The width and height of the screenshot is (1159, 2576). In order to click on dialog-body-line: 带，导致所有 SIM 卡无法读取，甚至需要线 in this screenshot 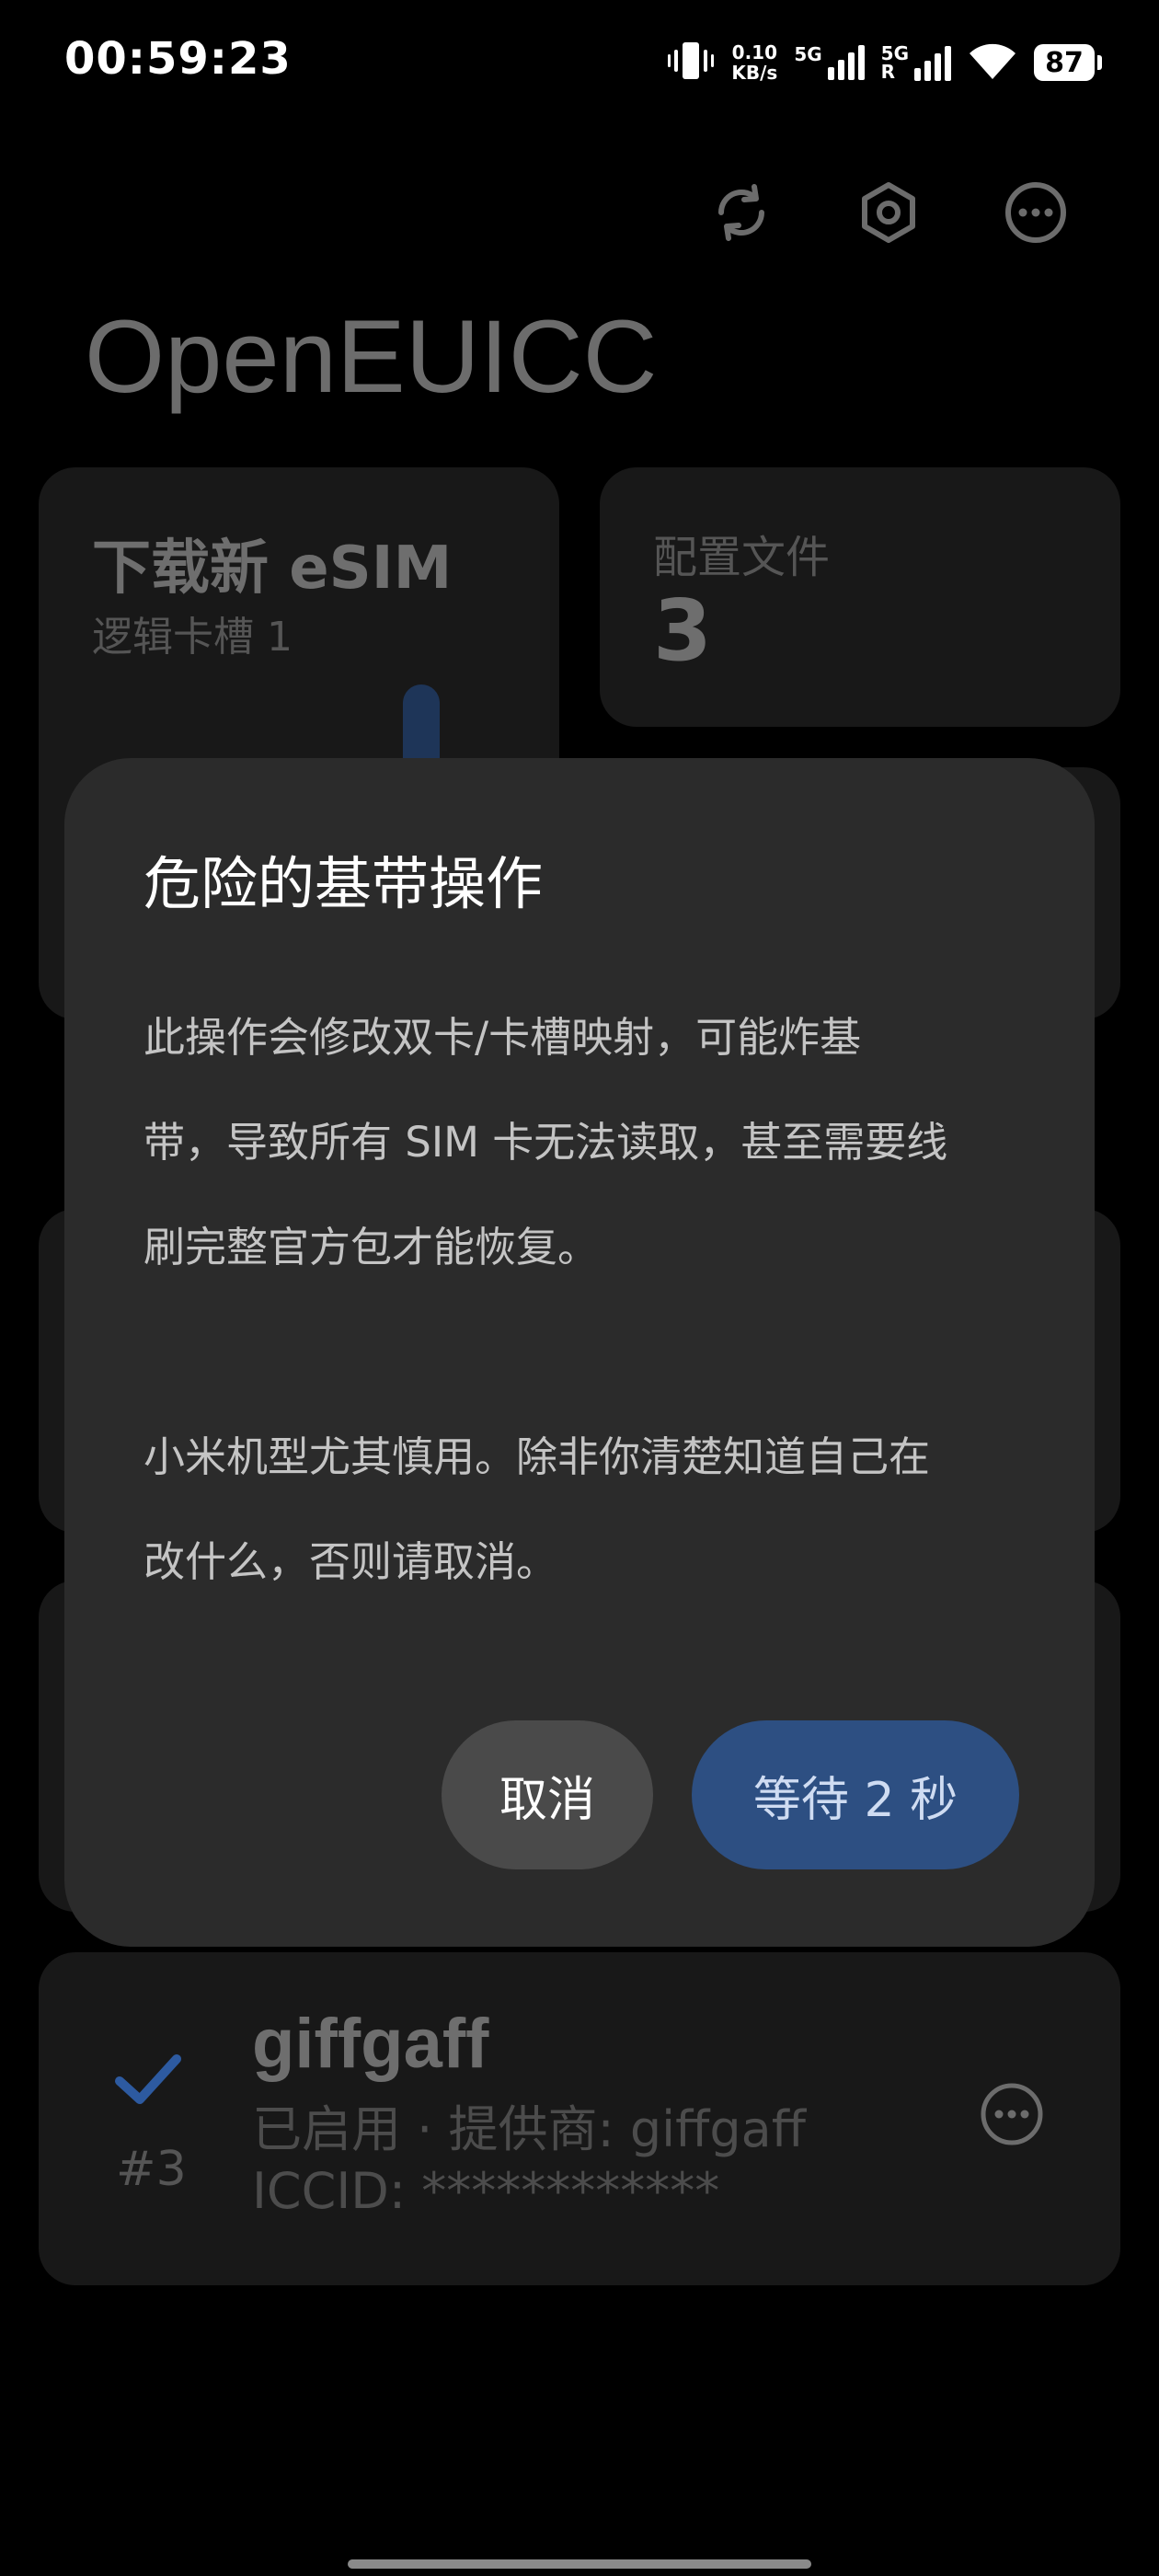, I will do `click(545, 1142)`.